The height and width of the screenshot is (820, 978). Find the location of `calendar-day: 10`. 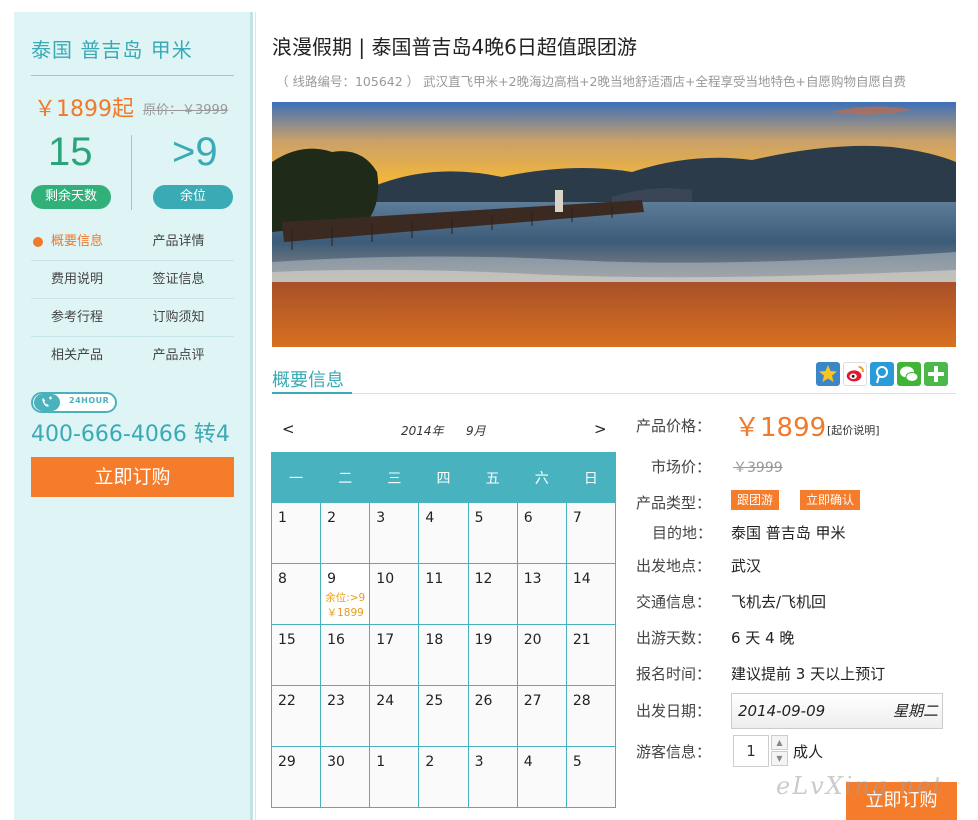

calendar-day: 10 is located at coordinates (394, 594).